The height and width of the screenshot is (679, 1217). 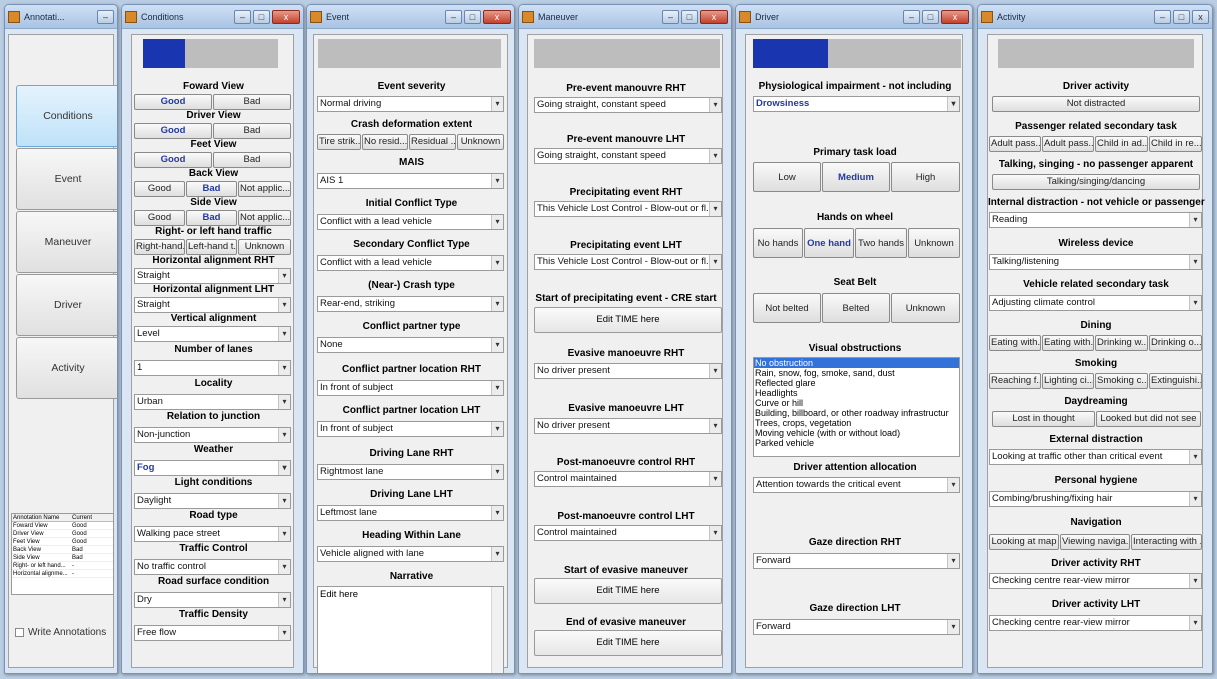 I want to click on internal-distraction-dropdown: Reading, so click(x=1095, y=220).